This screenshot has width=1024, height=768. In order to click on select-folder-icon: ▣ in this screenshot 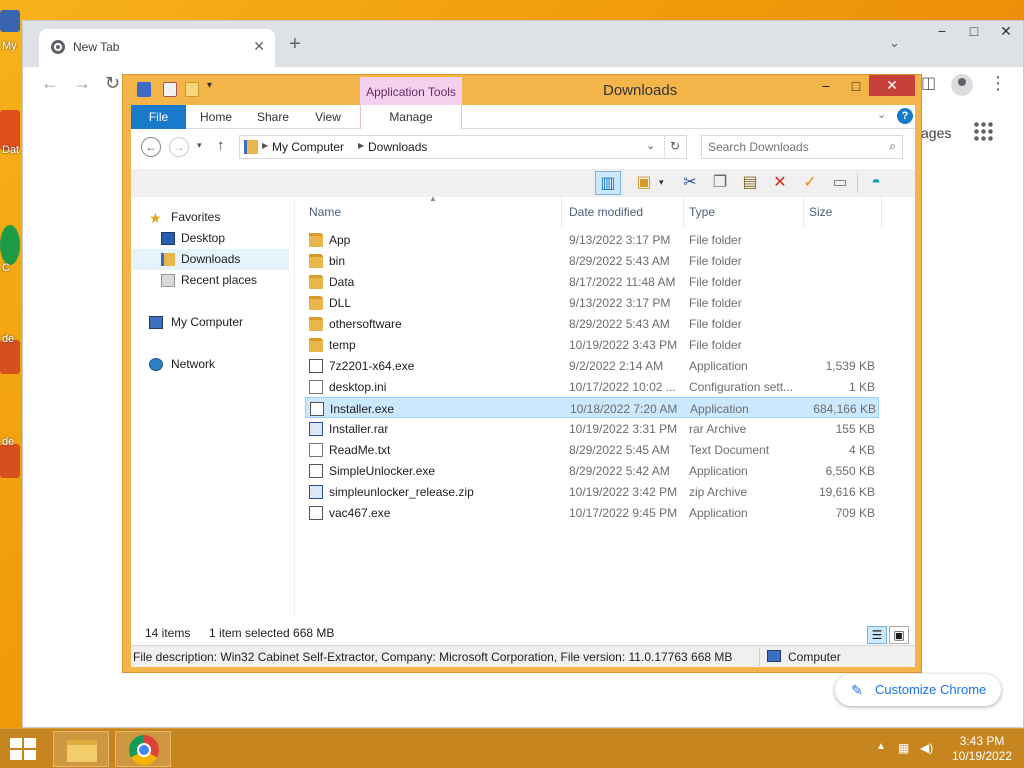, I will do `click(644, 183)`.